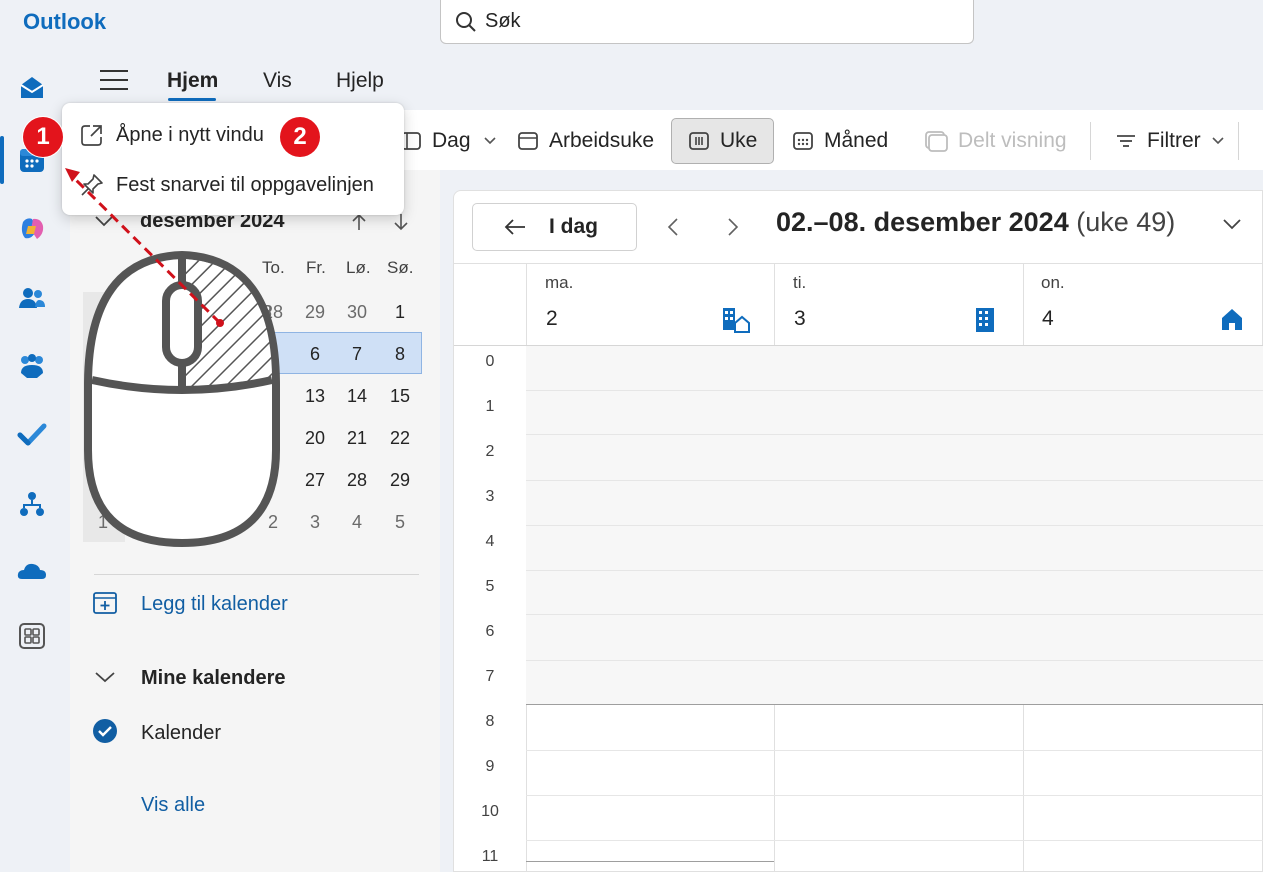 The height and width of the screenshot is (872, 1263). I want to click on workweek-view-button: Arbeidsuke, so click(585, 141).